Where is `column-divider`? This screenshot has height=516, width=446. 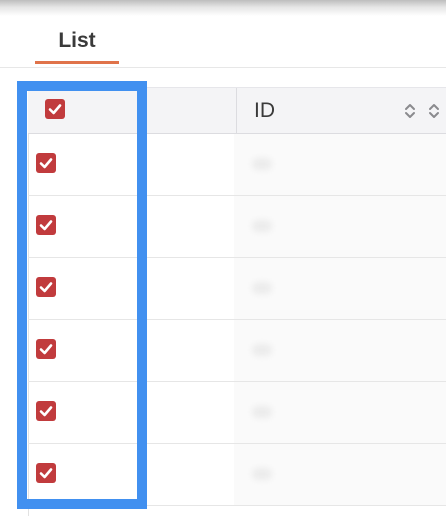
column-divider is located at coordinates (236, 111).